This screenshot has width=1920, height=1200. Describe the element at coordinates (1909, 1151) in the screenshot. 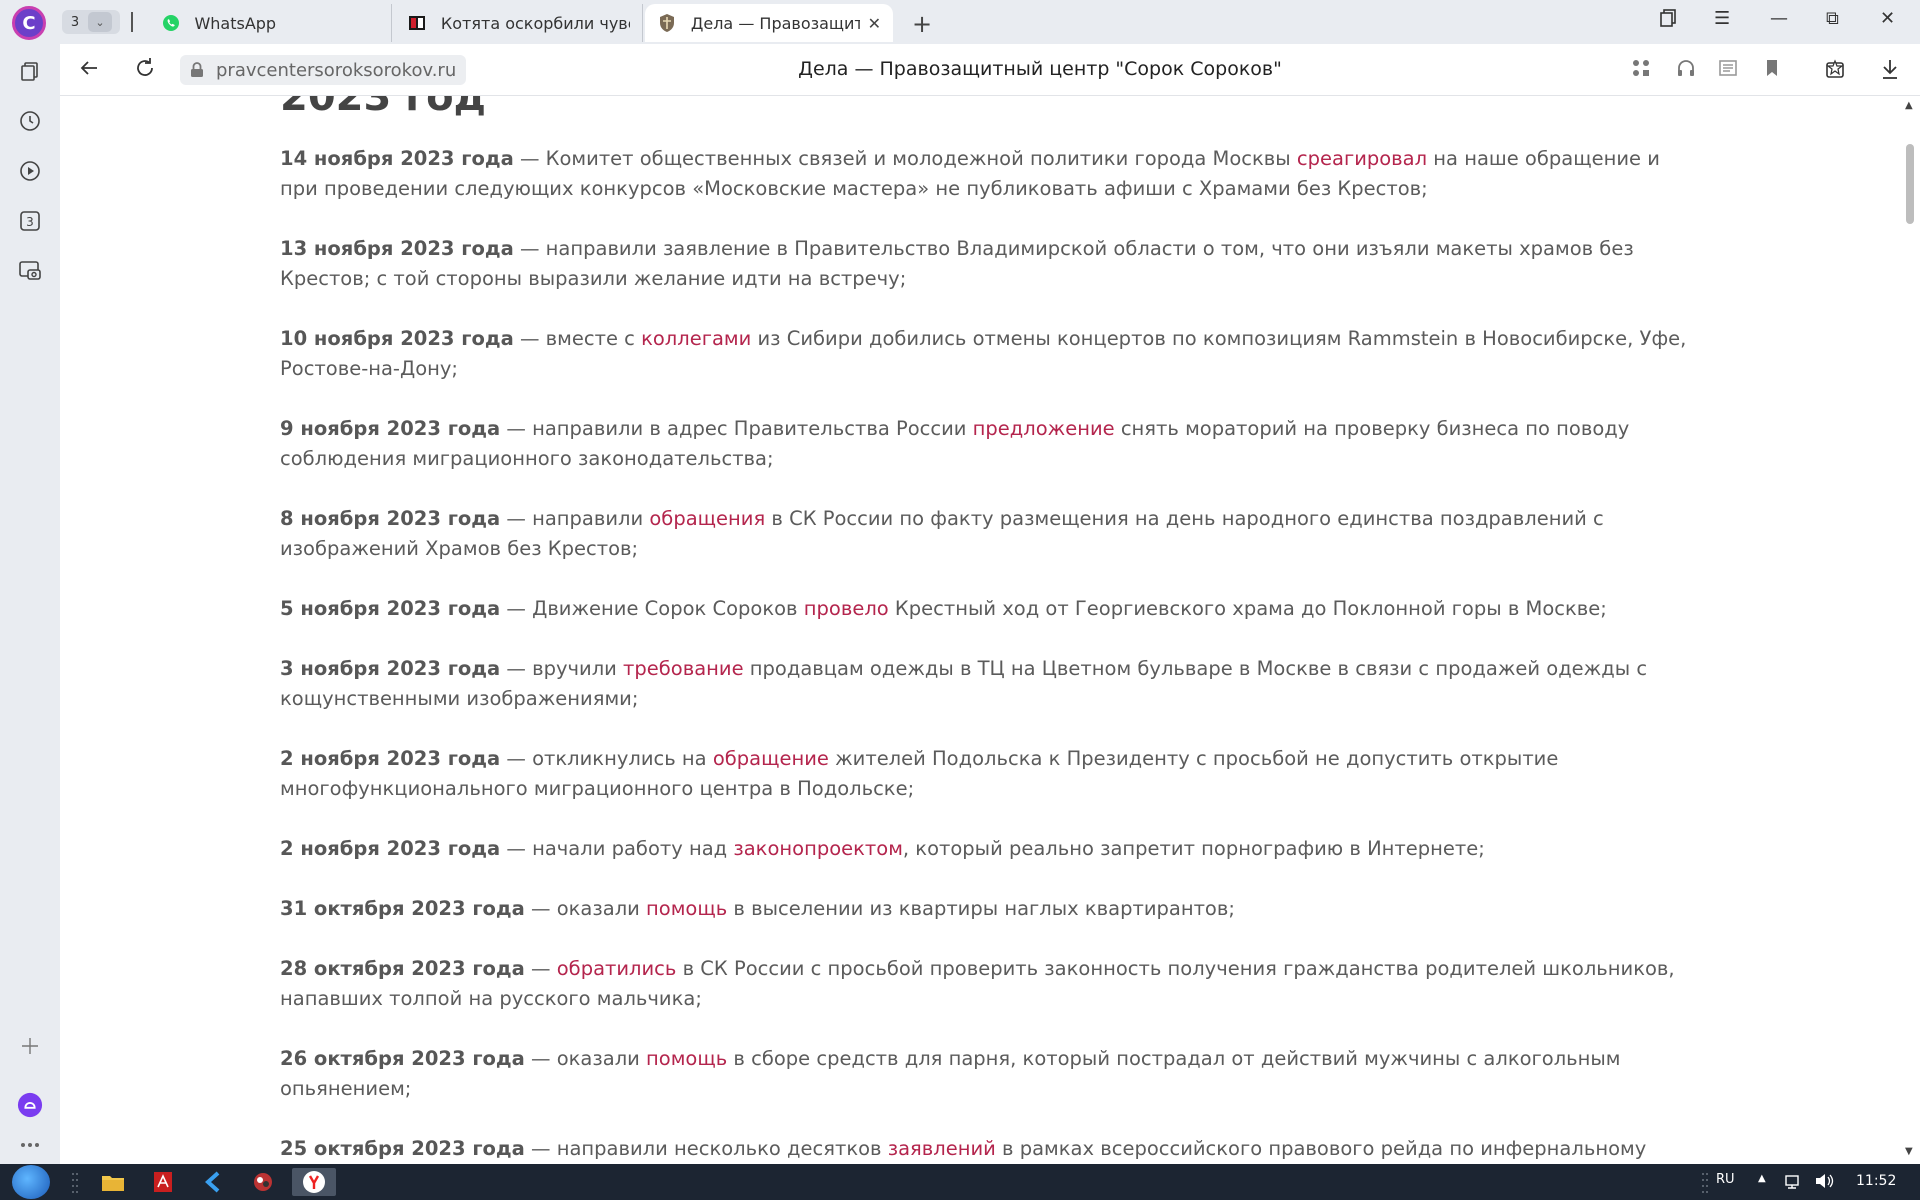

I see `scroll-down-icon: ▼` at that location.